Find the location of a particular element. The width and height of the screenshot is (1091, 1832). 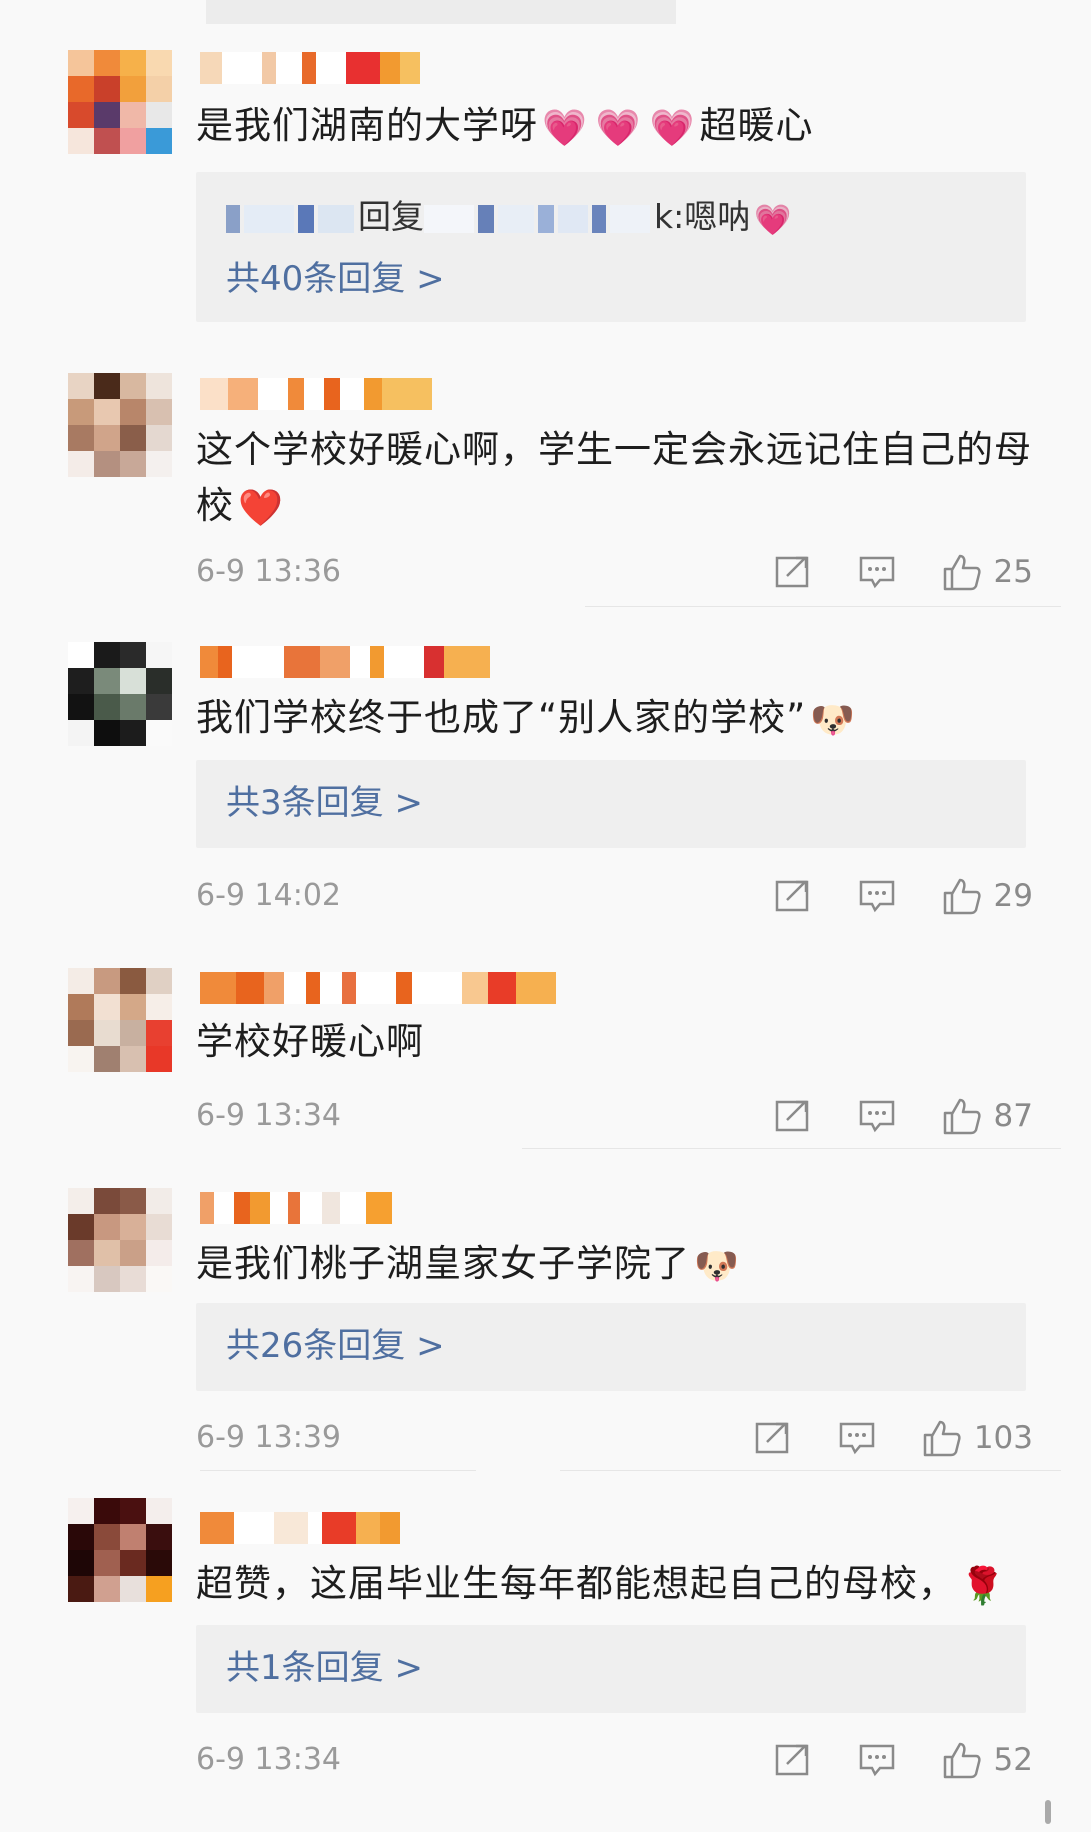

comment-timestamp: 6-9 14:02 is located at coordinates (268, 895).